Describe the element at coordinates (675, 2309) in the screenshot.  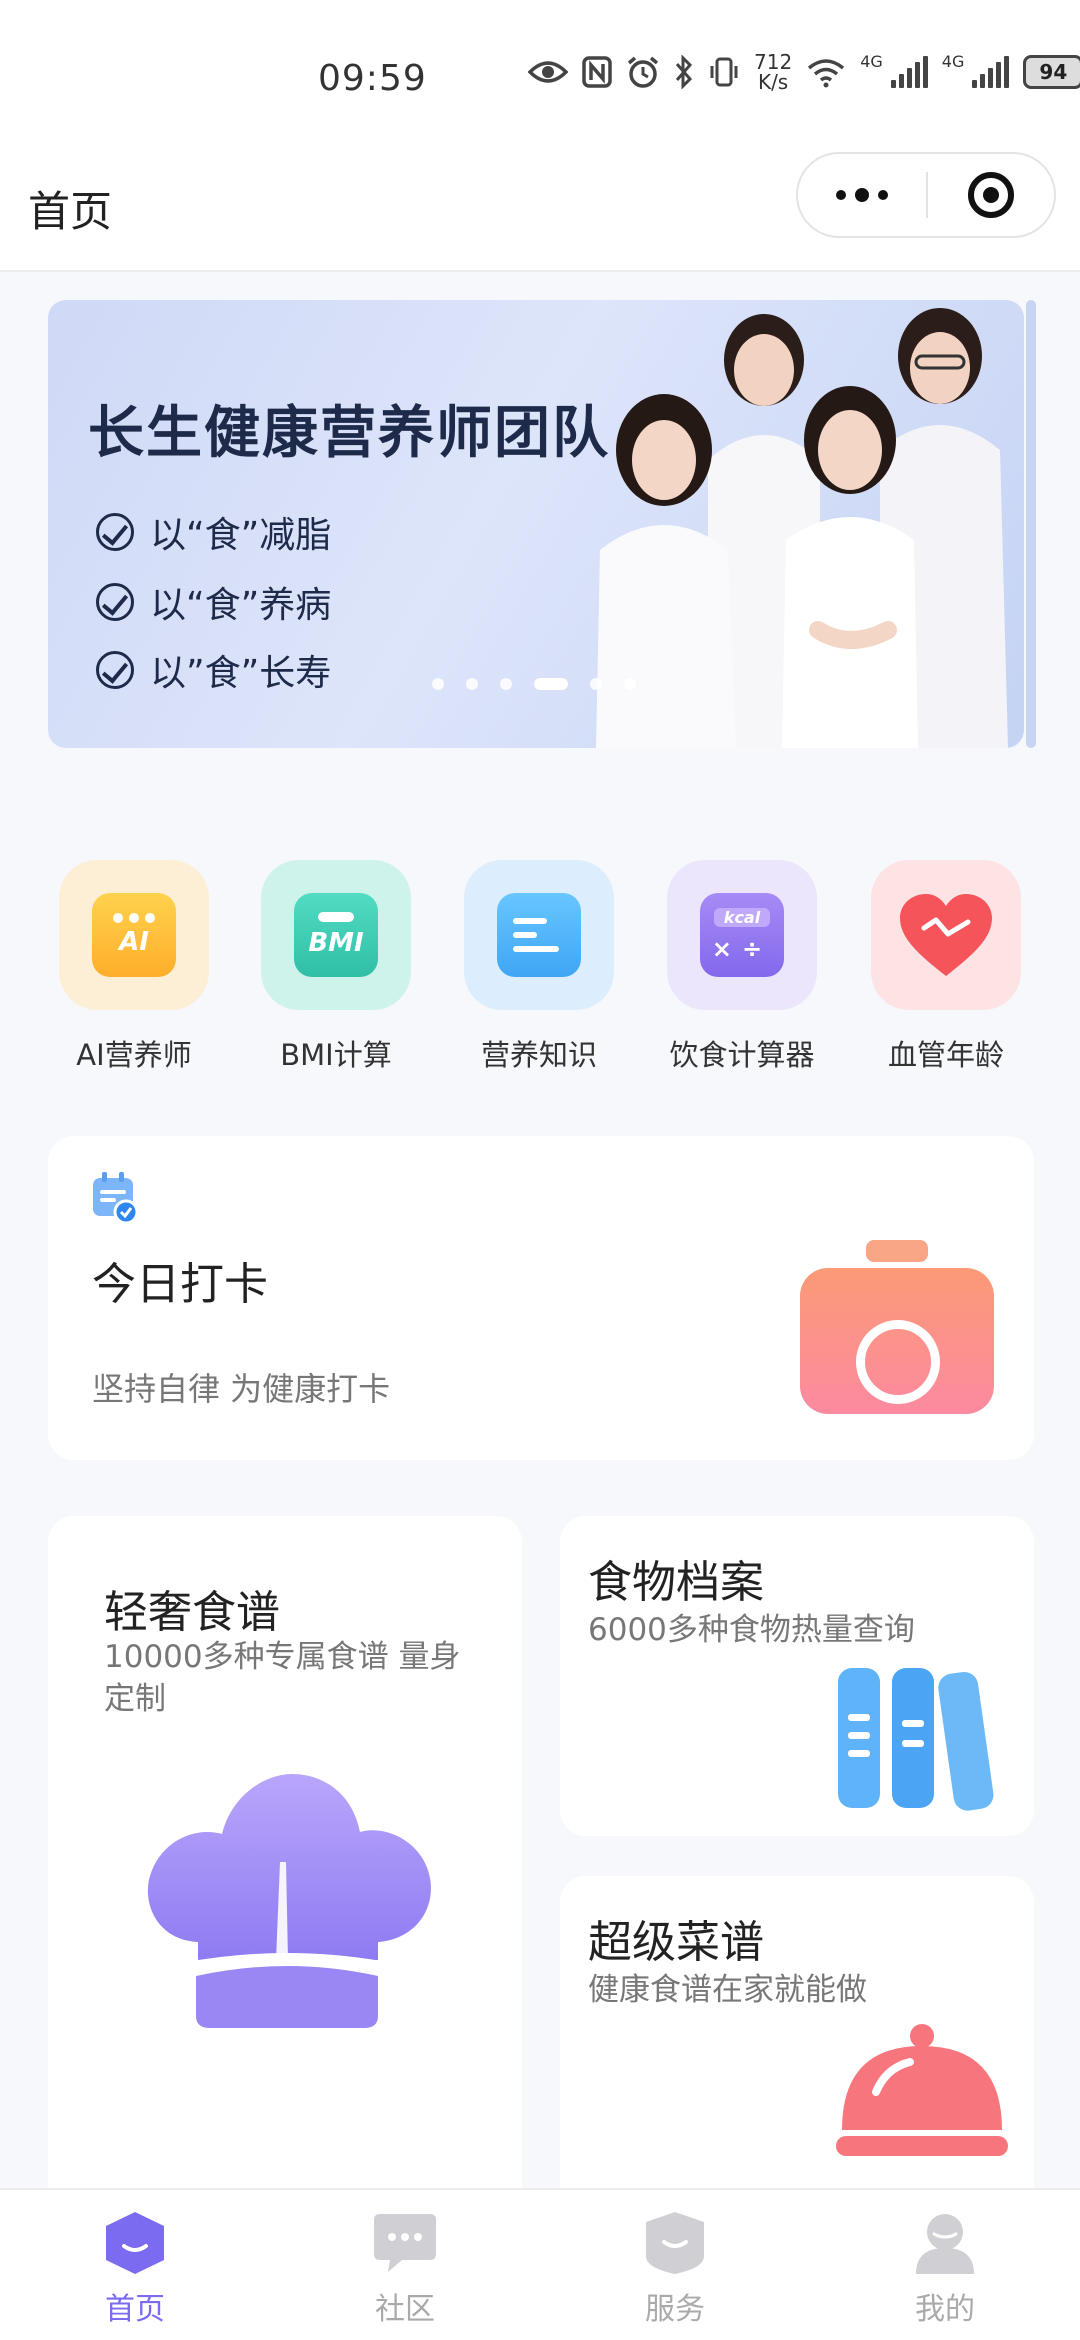
I see `tab-label: 服务` at that location.